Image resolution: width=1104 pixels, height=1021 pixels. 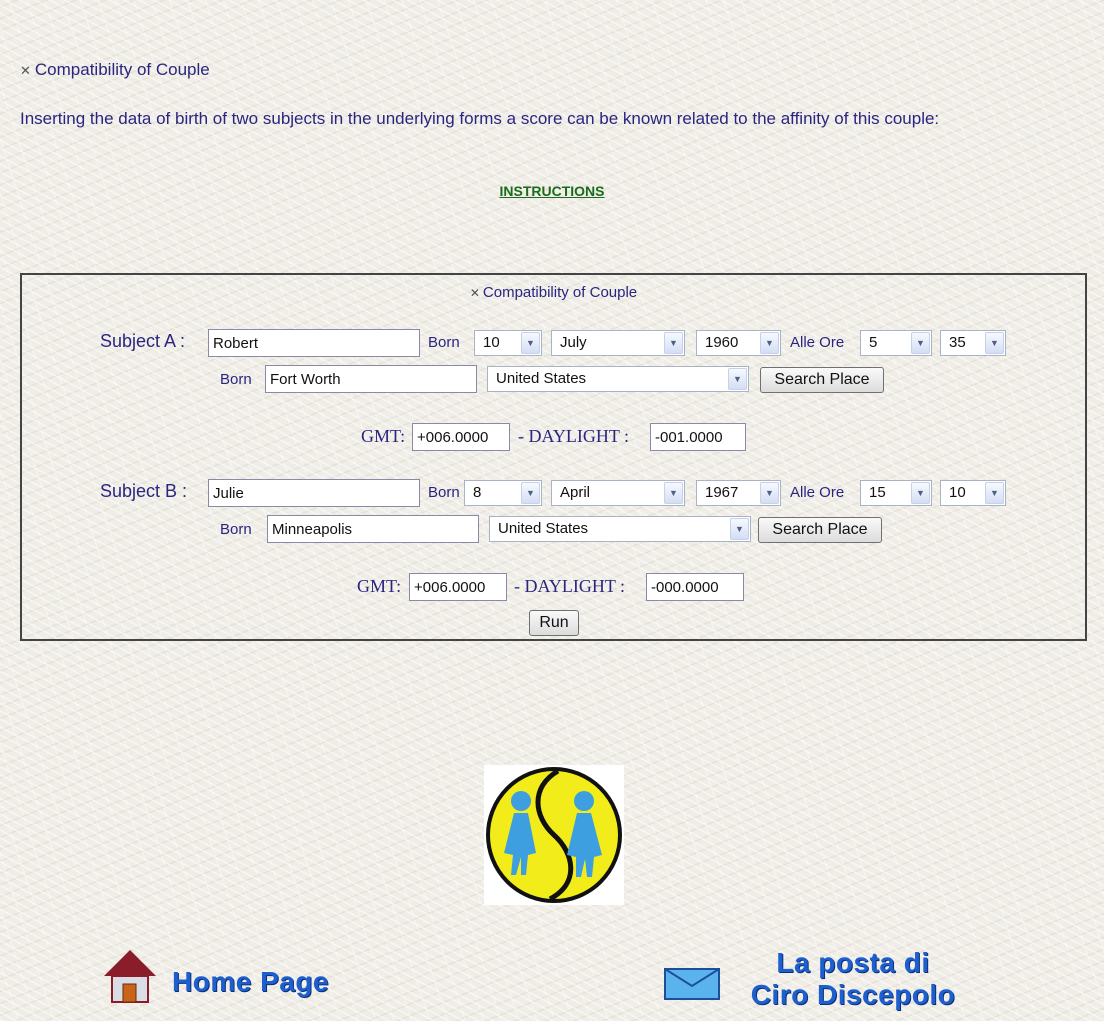 What do you see at coordinates (508, 343) in the screenshot?
I see `subject-a-day-select: 10 ▼` at bounding box center [508, 343].